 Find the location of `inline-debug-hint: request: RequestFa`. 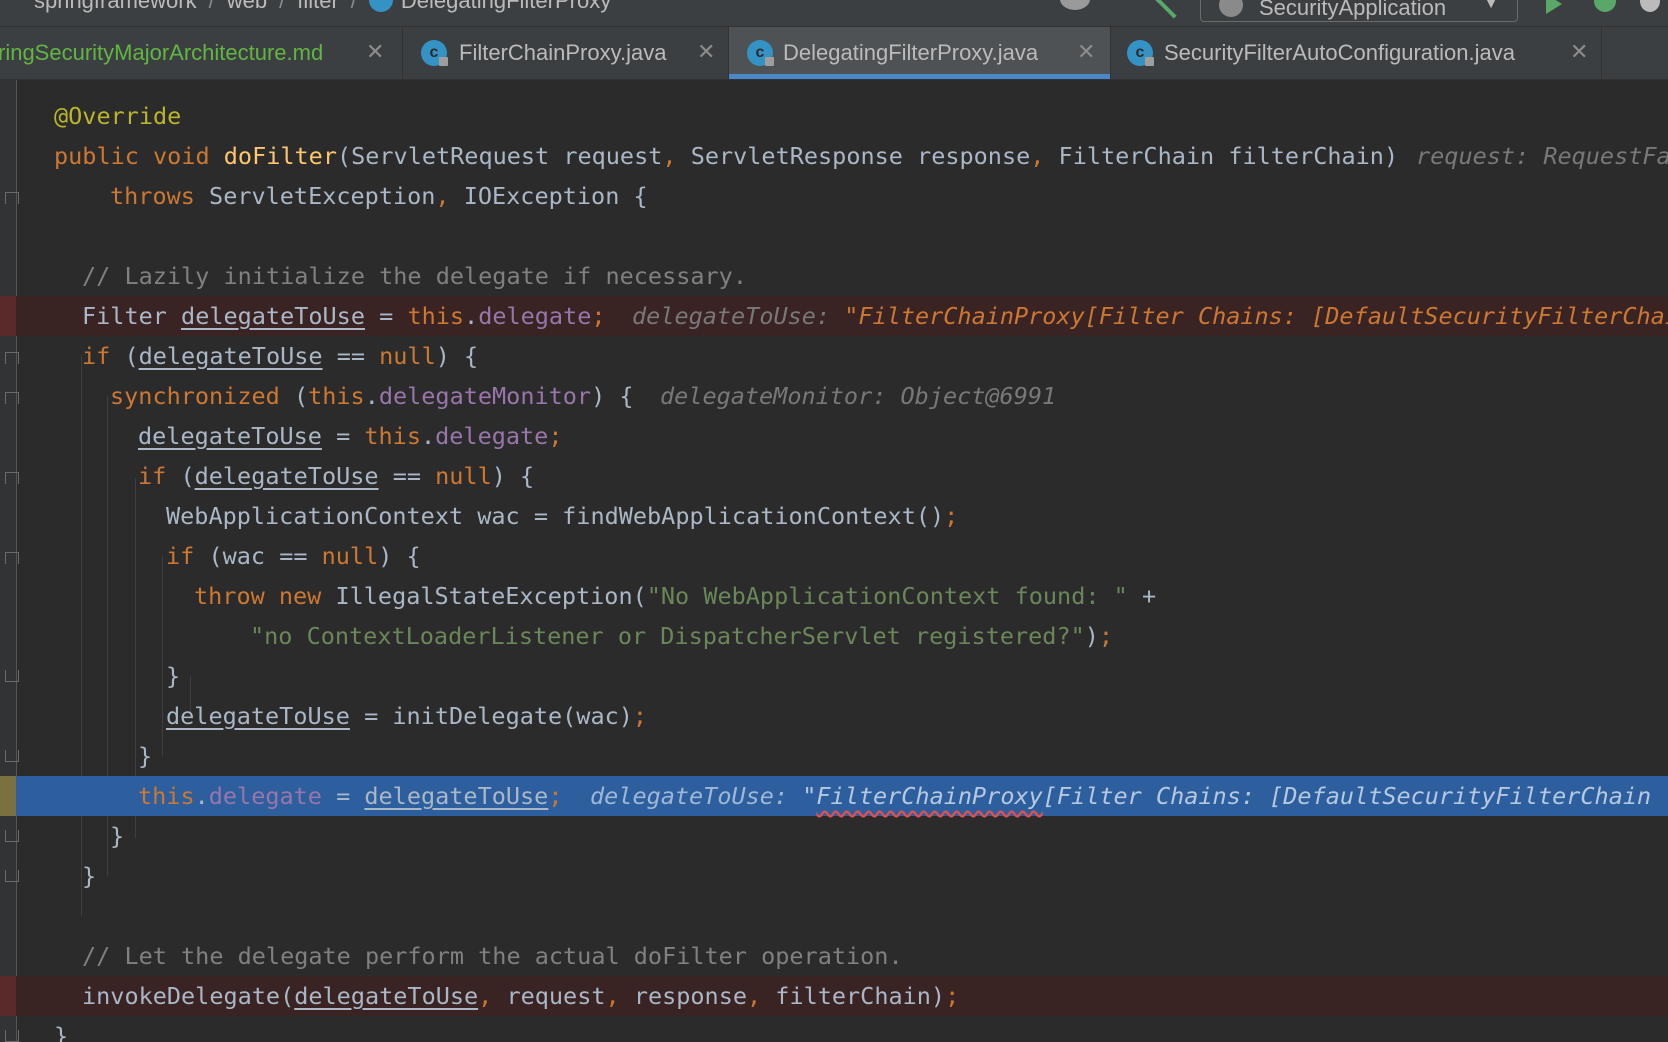

inline-debug-hint: request: RequestFa is located at coordinates (1542, 156).